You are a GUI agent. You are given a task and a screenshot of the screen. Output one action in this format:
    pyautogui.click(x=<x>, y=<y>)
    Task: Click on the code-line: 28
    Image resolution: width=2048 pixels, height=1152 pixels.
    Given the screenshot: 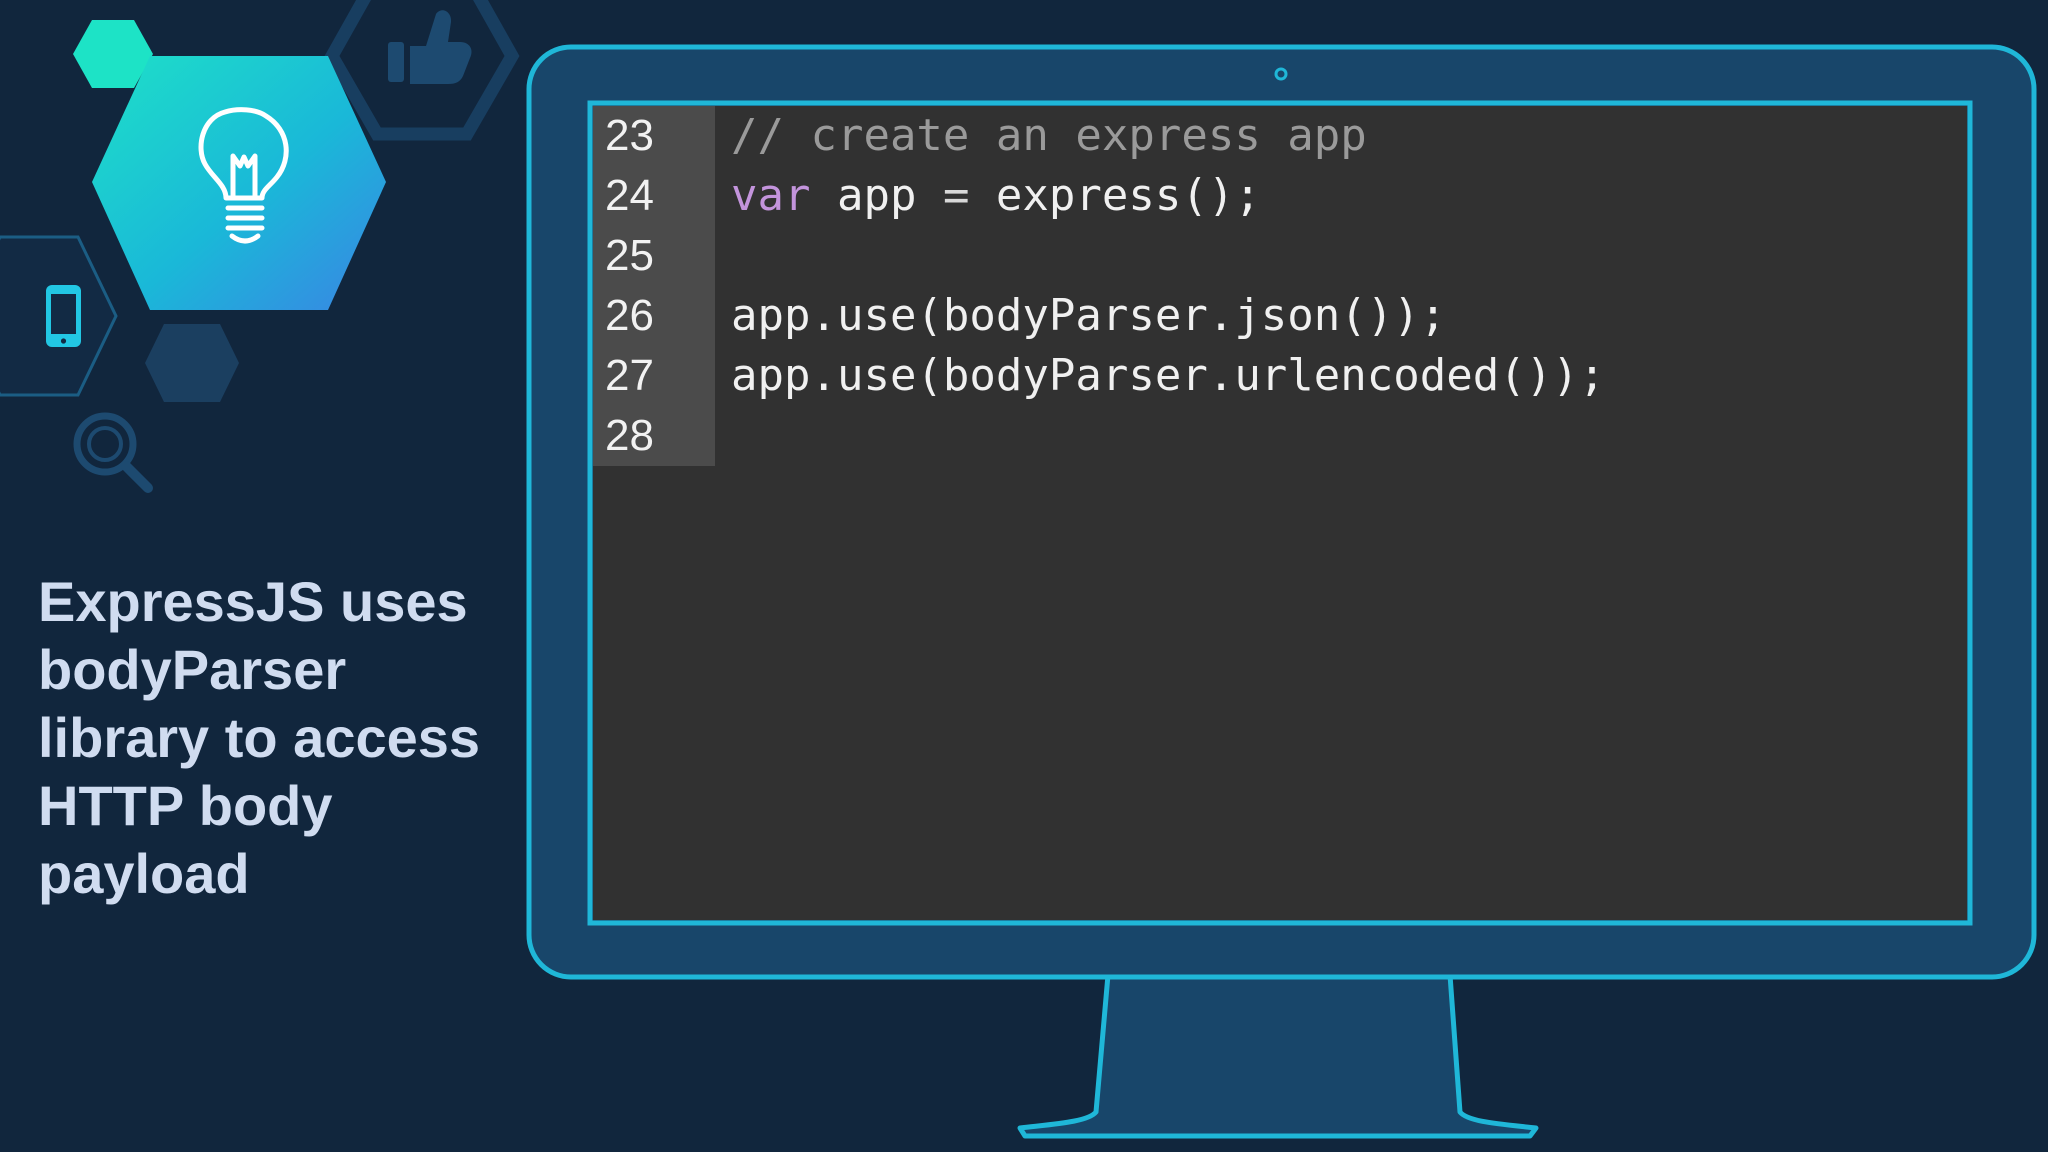 What is the action you would take?
    pyautogui.click(x=1280, y=436)
    